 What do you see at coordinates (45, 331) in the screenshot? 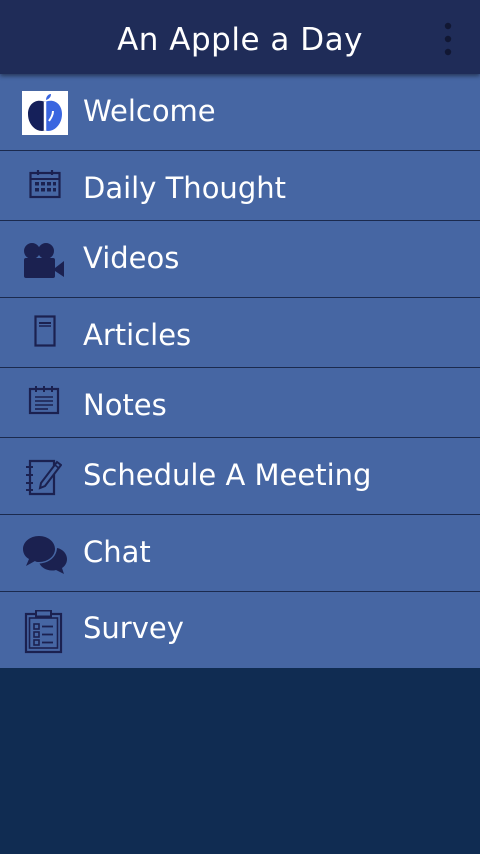
I see `document-icon` at bounding box center [45, 331].